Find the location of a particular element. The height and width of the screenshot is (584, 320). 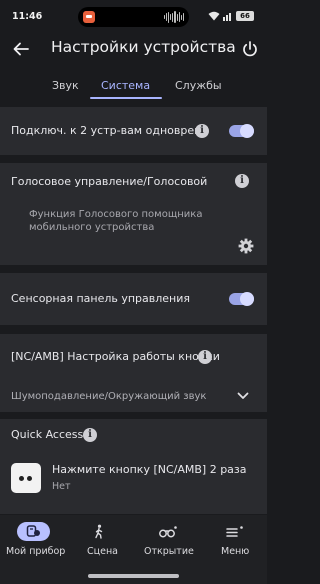

nav-discovery-label: Открытие is located at coordinates (169, 551).